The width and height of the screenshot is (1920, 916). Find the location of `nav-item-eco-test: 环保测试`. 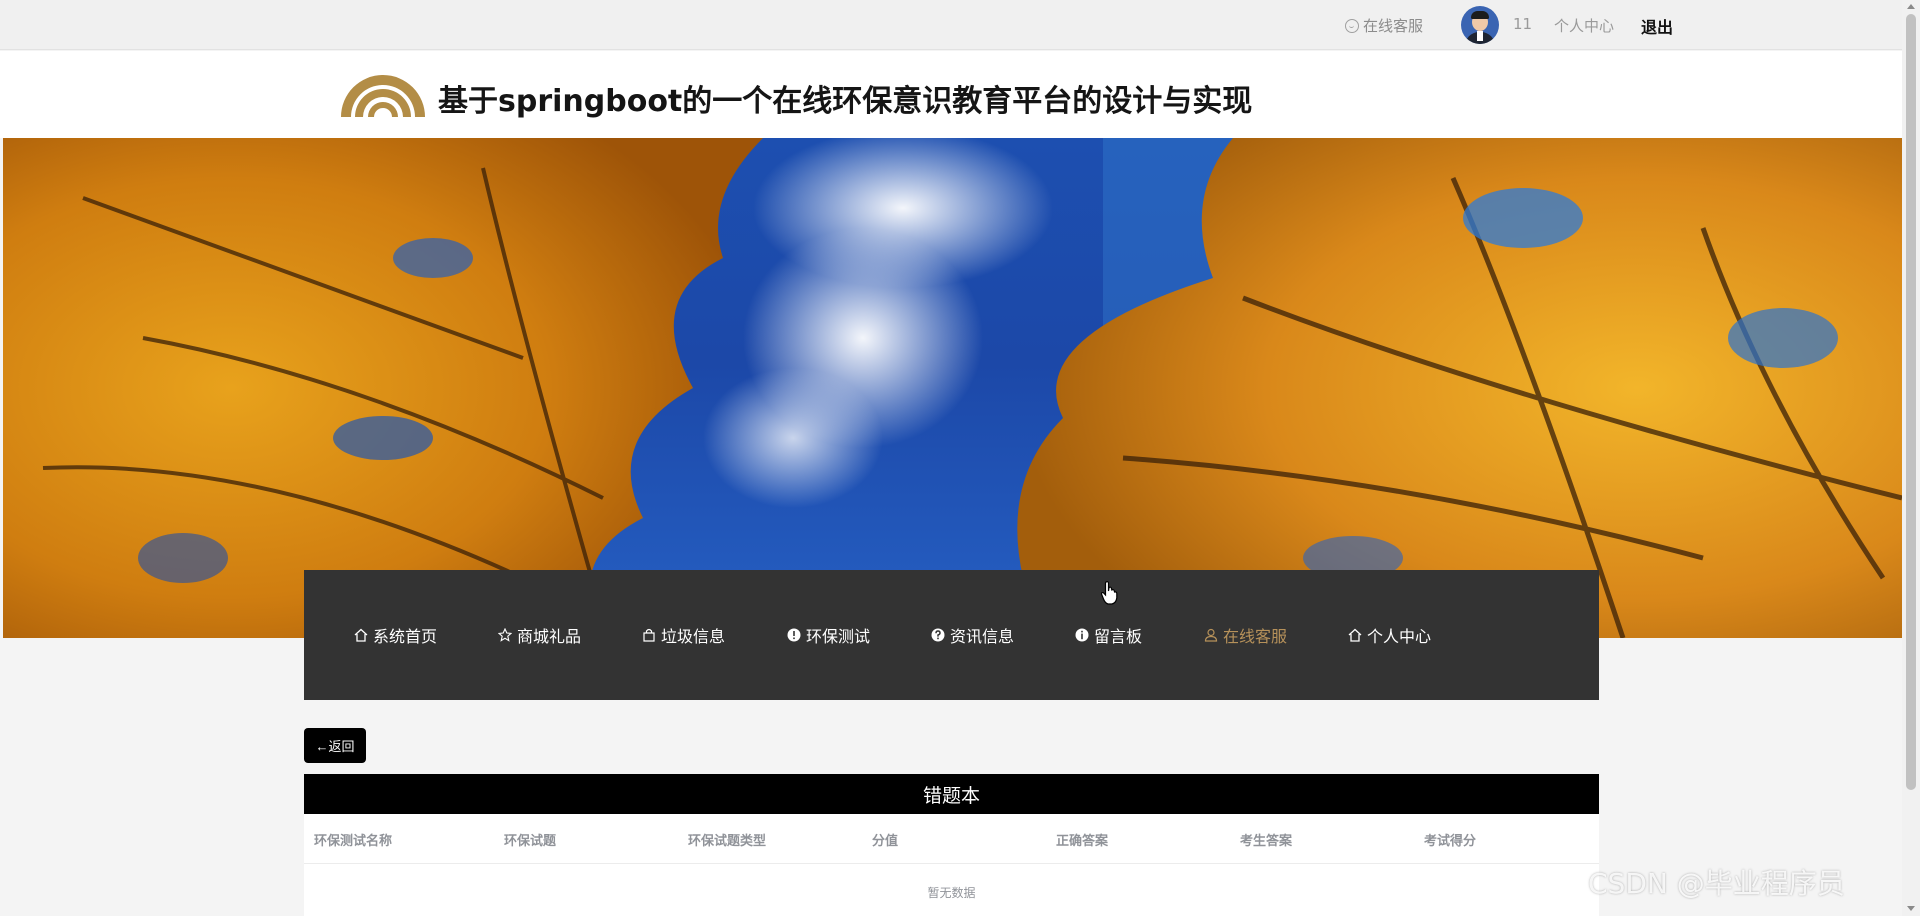

nav-item-eco-test: 环保测试 is located at coordinates (829, 635).